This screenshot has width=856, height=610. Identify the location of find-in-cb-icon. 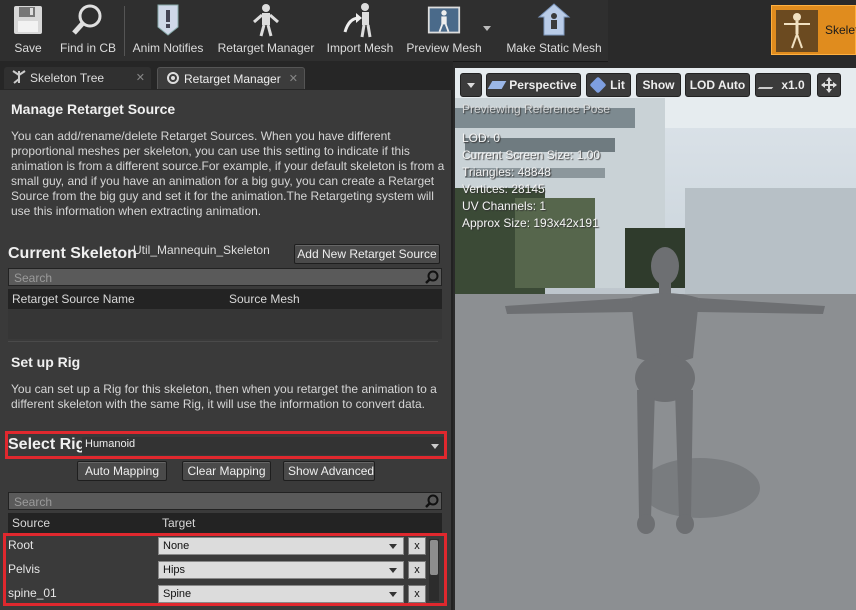
(88, 20).